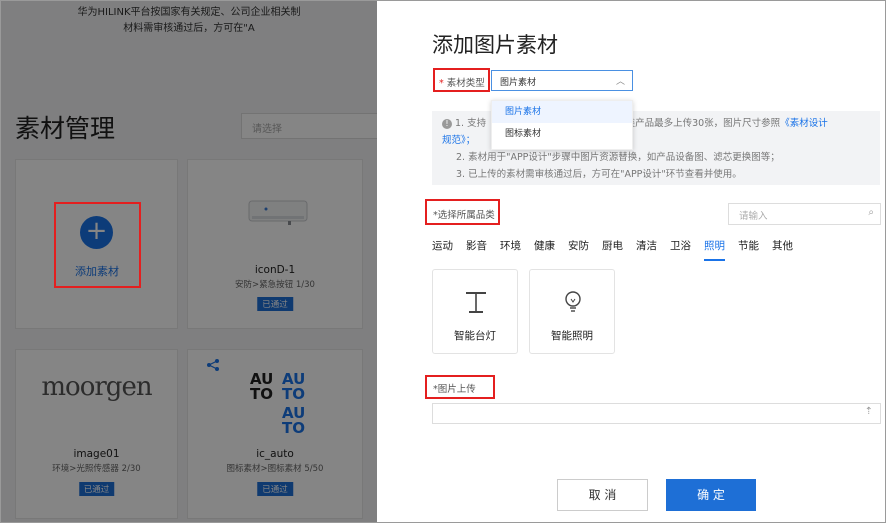  Describe the element at coordinates (748, 249) in the screenshot. I see `tab-energy: 节能` at that location.